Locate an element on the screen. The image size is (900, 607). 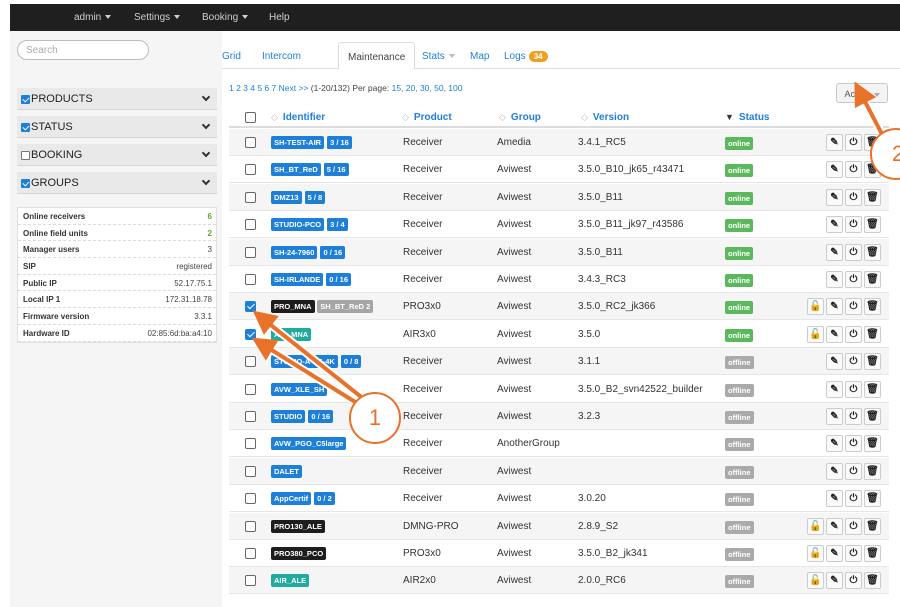
identifier-label: AIR_MNA is located at coordinates (291, 334).